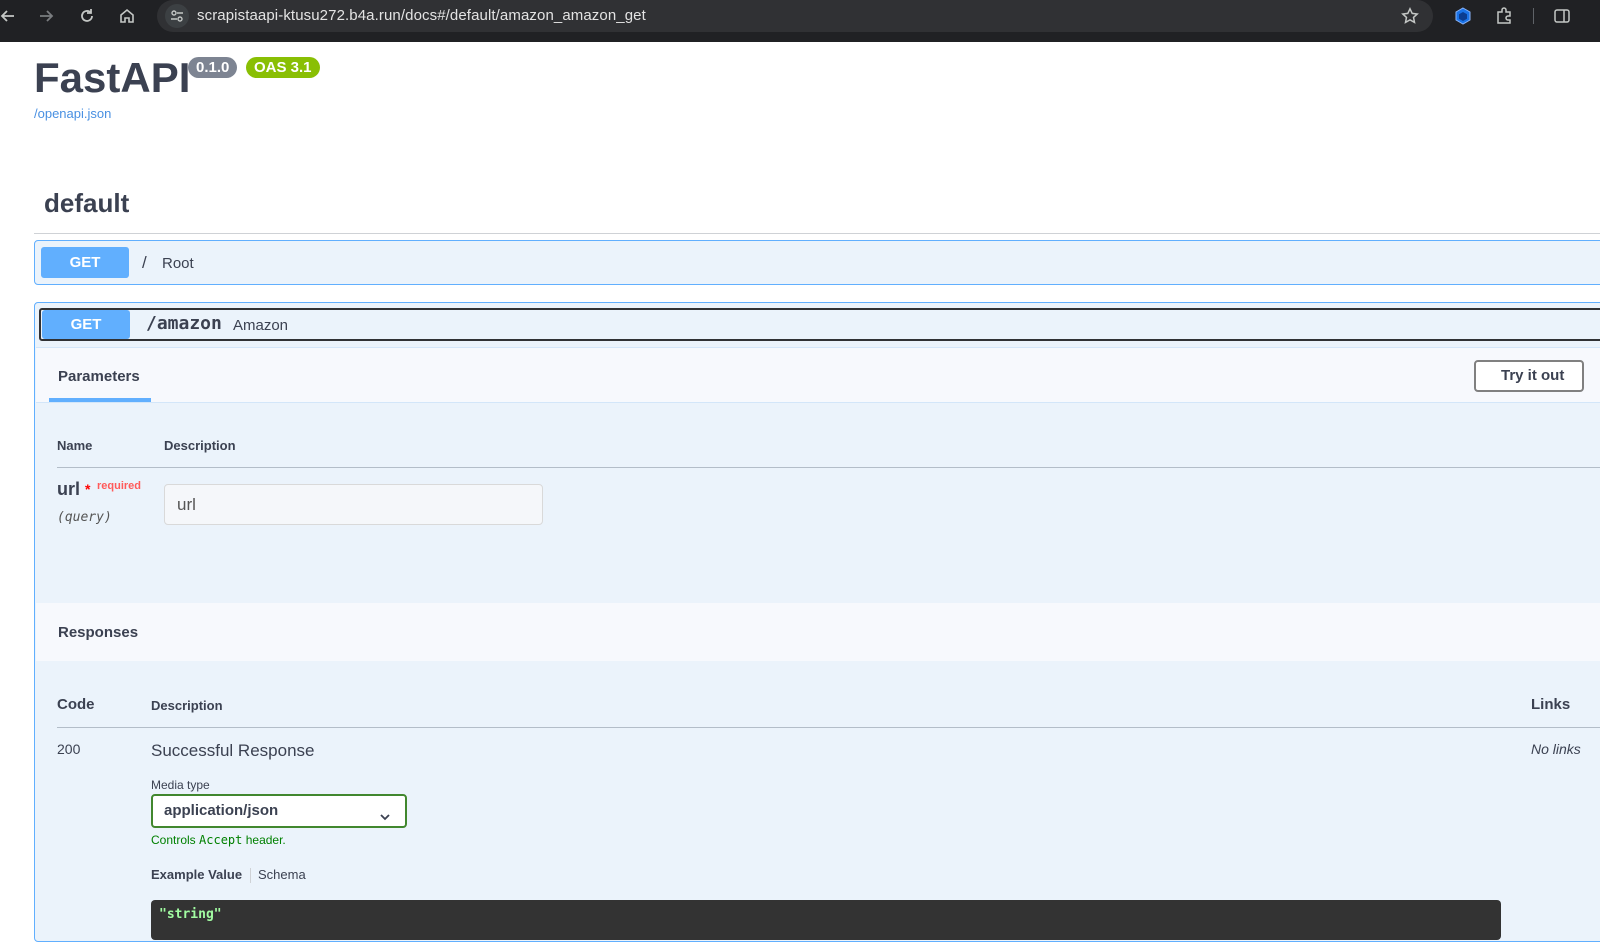 Image resolution: width=1600 pixels, height=942 pixels. What do you see at coordinates (86, 203) in the screenshot?
I see `tag-default-header: default` at bounding box center [86, 203].